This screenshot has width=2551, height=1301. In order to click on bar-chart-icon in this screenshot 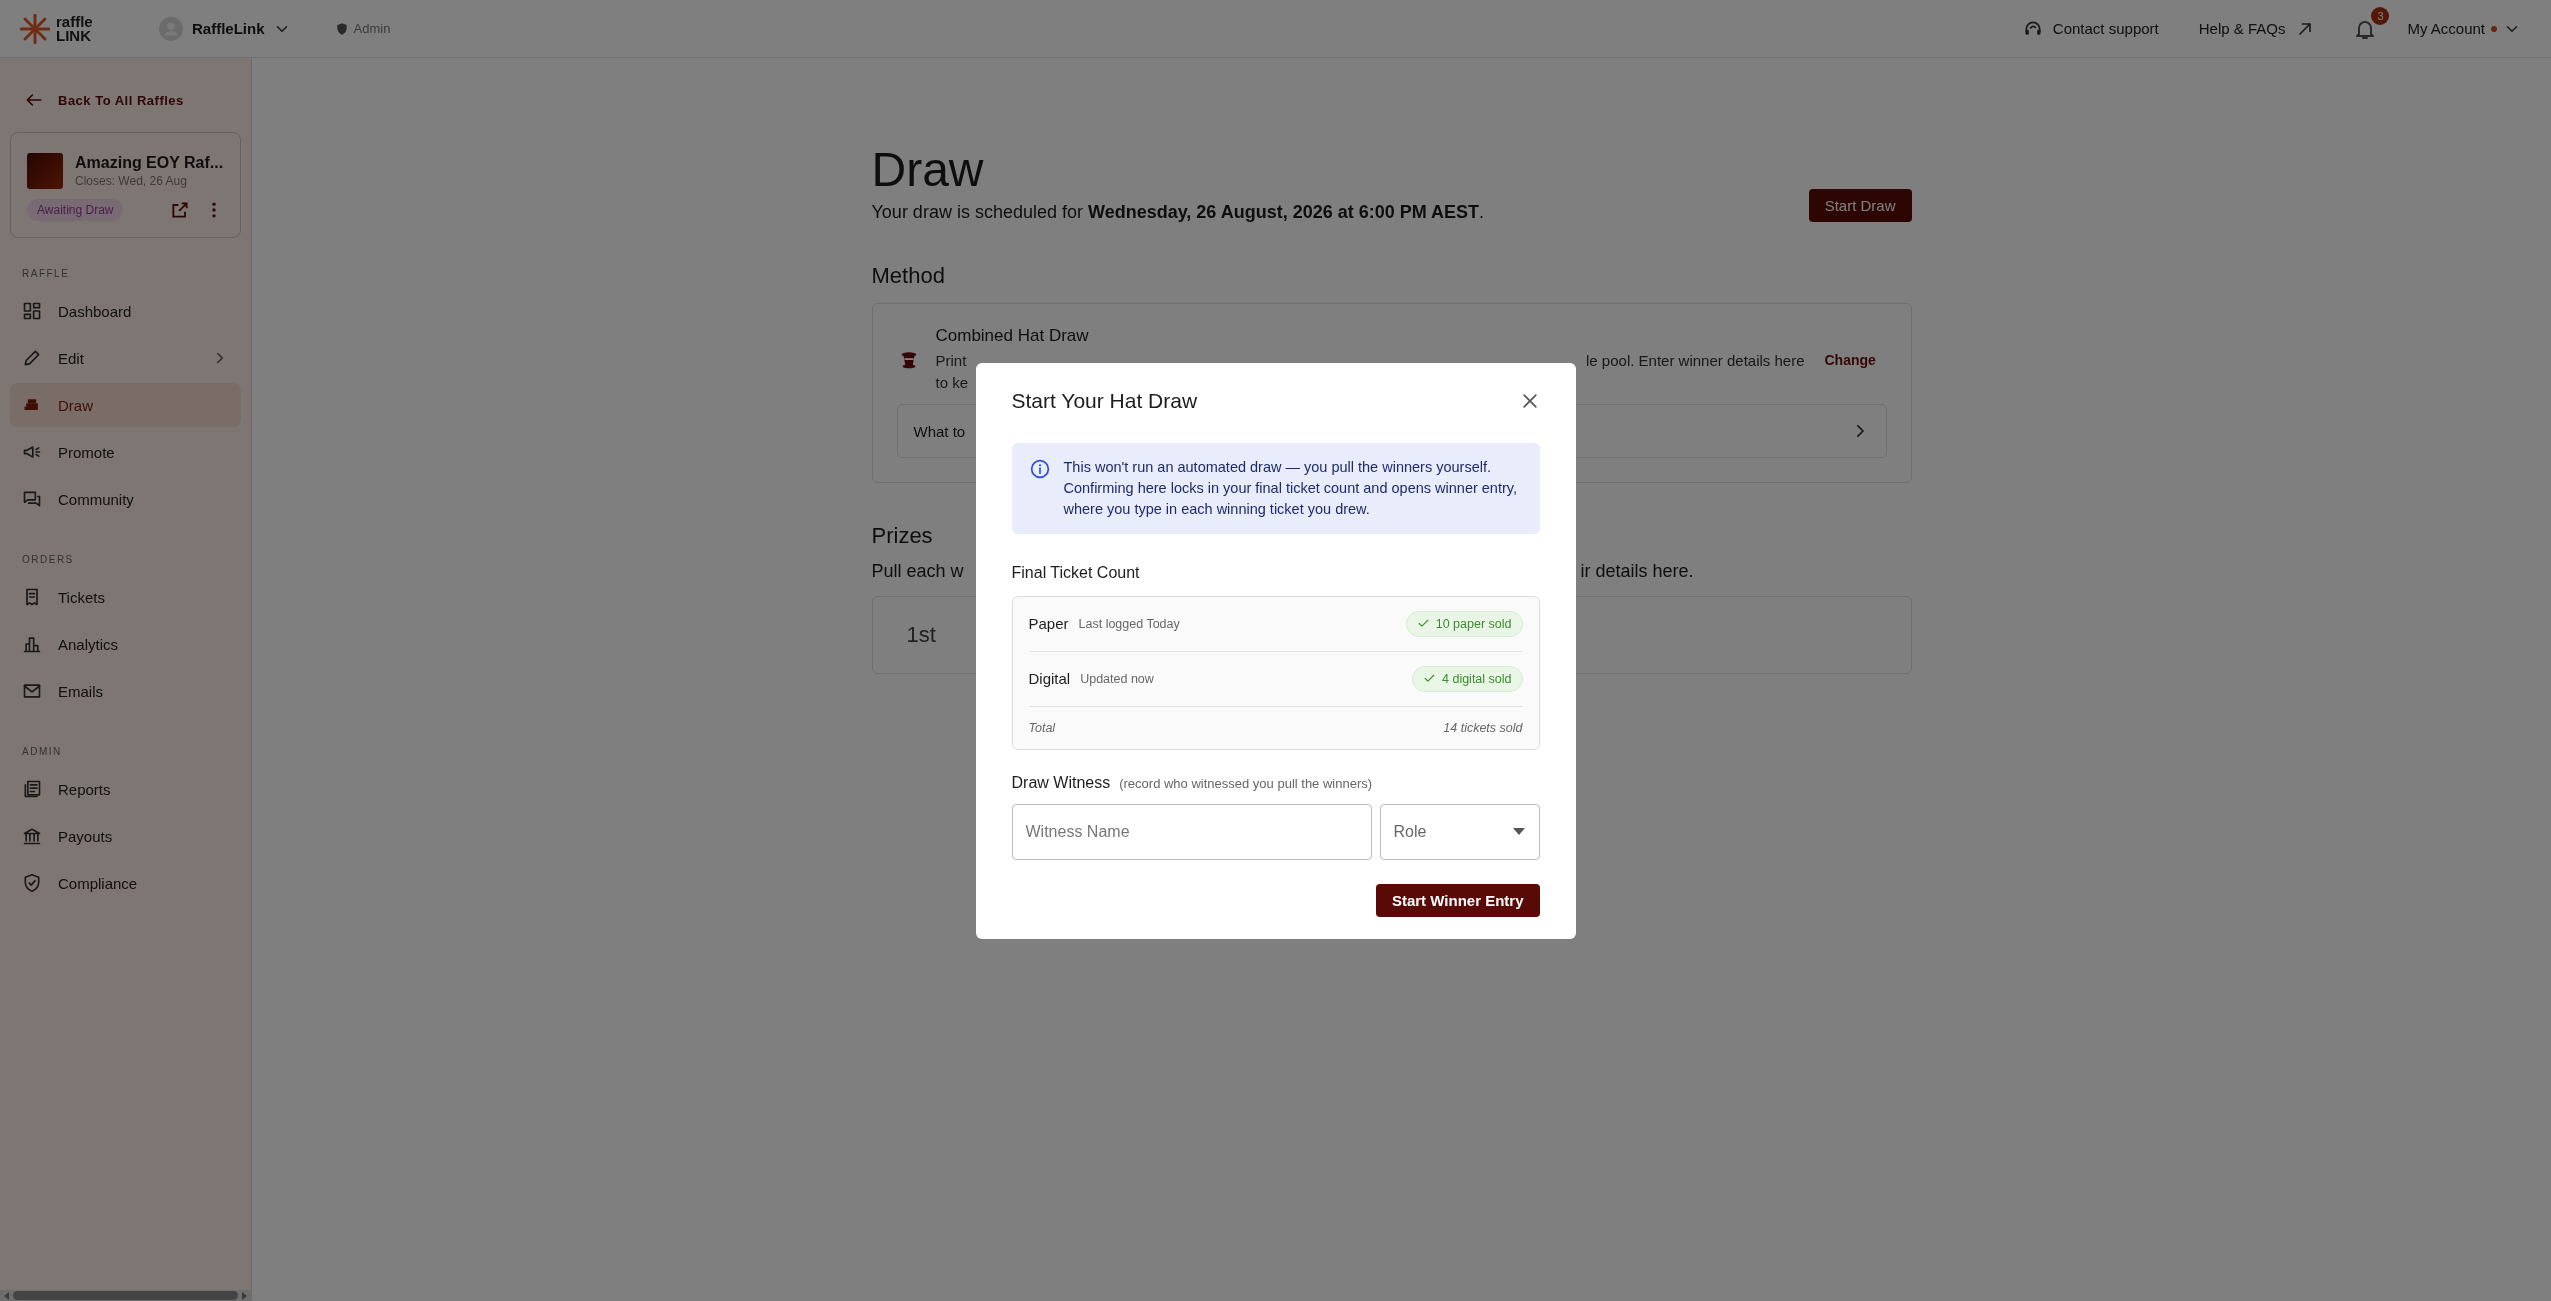, I will do `click(32, 644)`.